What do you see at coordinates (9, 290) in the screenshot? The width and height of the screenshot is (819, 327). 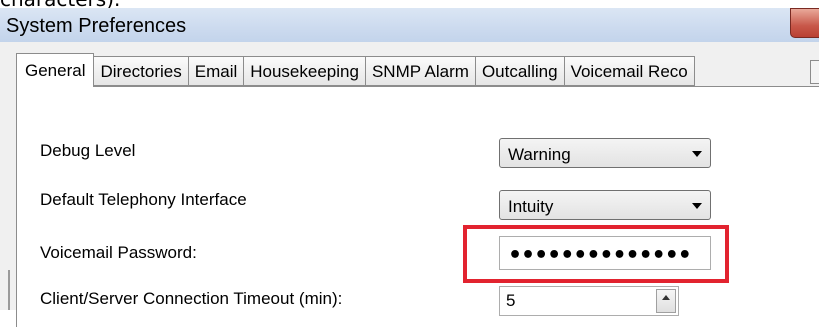 I see `frame-border` at bounding box center [9, 290].